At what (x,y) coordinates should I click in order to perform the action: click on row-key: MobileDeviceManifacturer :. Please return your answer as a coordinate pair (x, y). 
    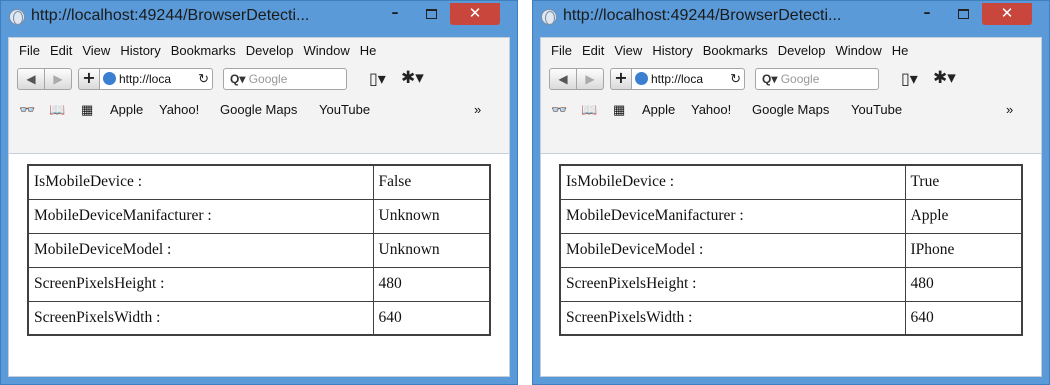
    Looking at the image, I should click on (200, 216).